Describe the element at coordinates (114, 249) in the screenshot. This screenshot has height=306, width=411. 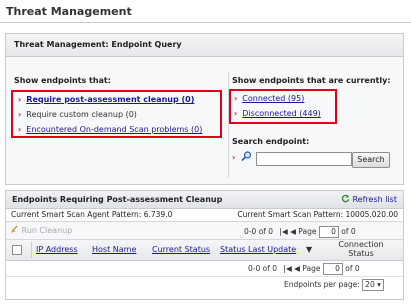
I see `column-host-name: Host Name` at that location.